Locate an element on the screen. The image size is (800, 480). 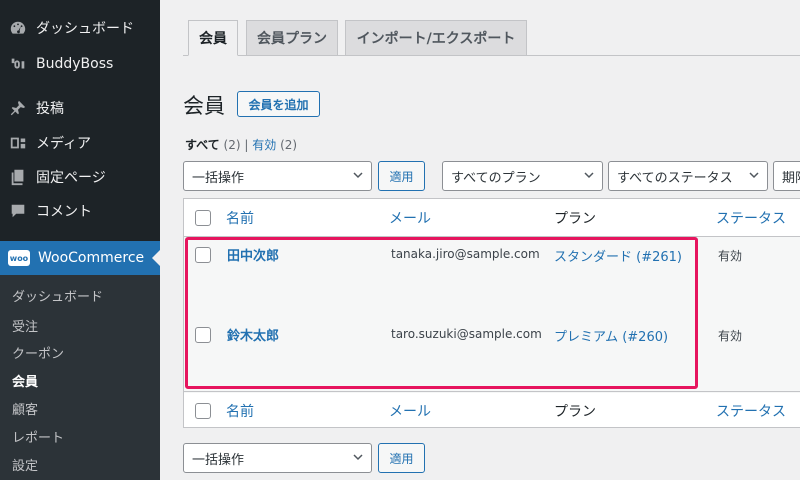
column-email: メール is located at coordinates (410, 218).